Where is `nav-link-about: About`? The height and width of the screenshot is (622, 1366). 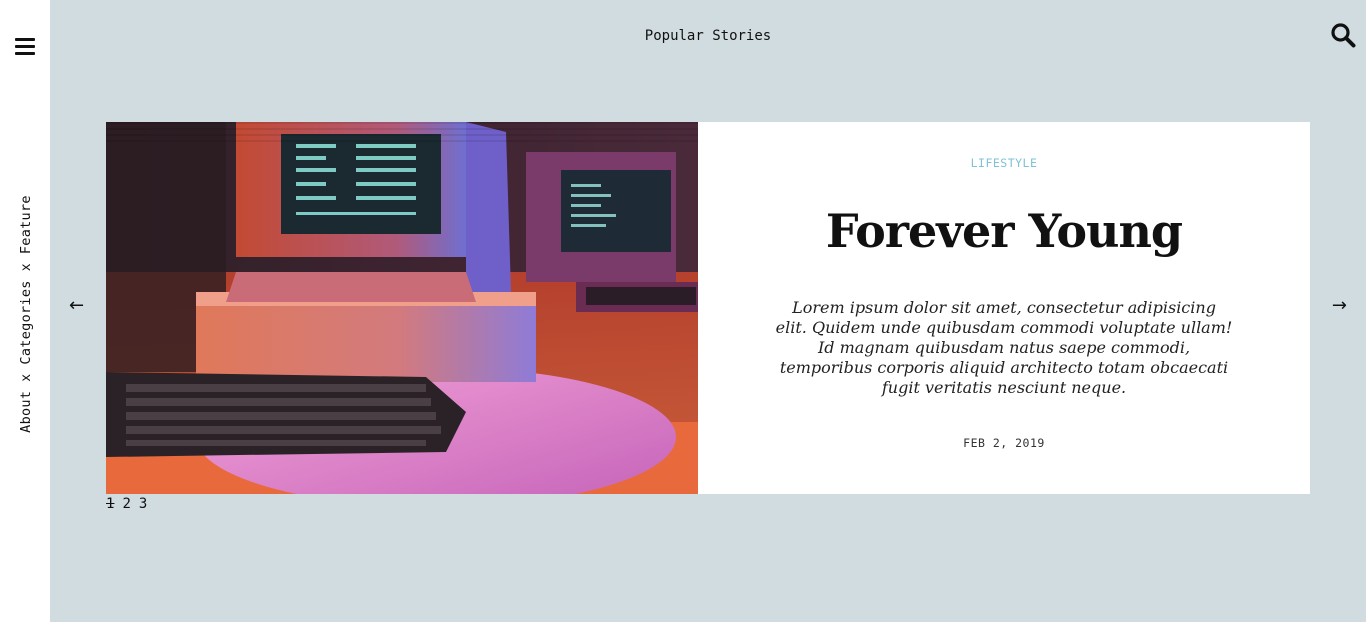
nav-link-about: About is located at coordinates (26, 412).